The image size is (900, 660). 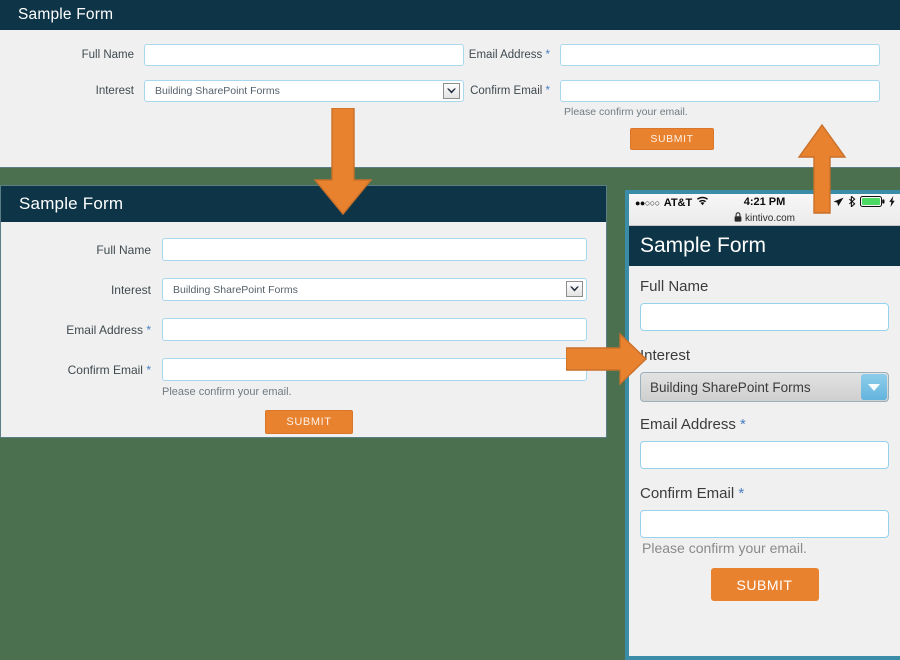 I want to click on desktop-confirm-label: Confirm Email *, so click(x=510, y=91).